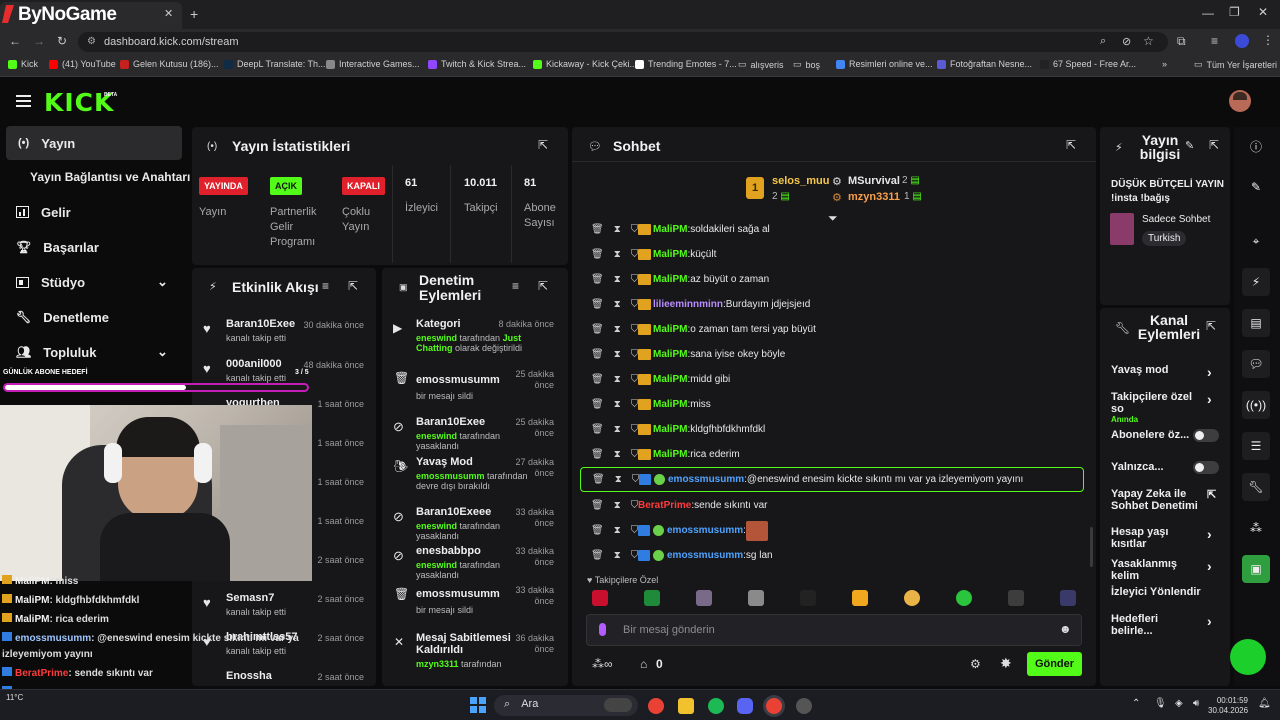  Describe the element at coordinates (656, 706) in the screenshot. I see `chrome-icon` at that location.